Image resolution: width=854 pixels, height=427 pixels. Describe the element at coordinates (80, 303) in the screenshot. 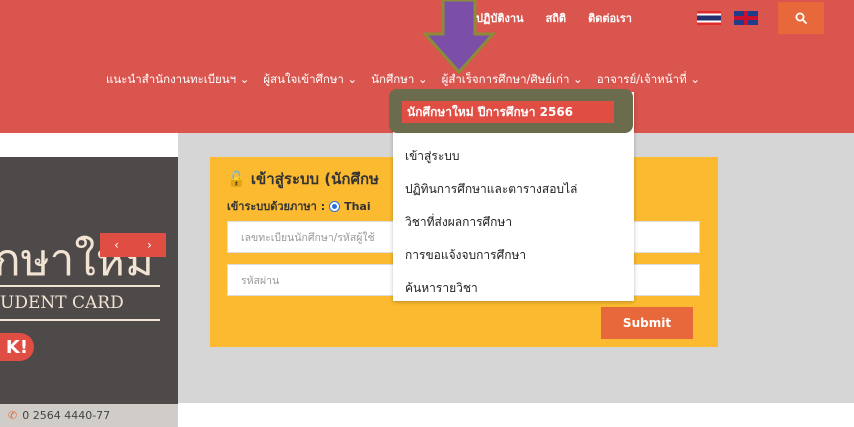

I see `hero-card-text: UDENT CARD` at that location.